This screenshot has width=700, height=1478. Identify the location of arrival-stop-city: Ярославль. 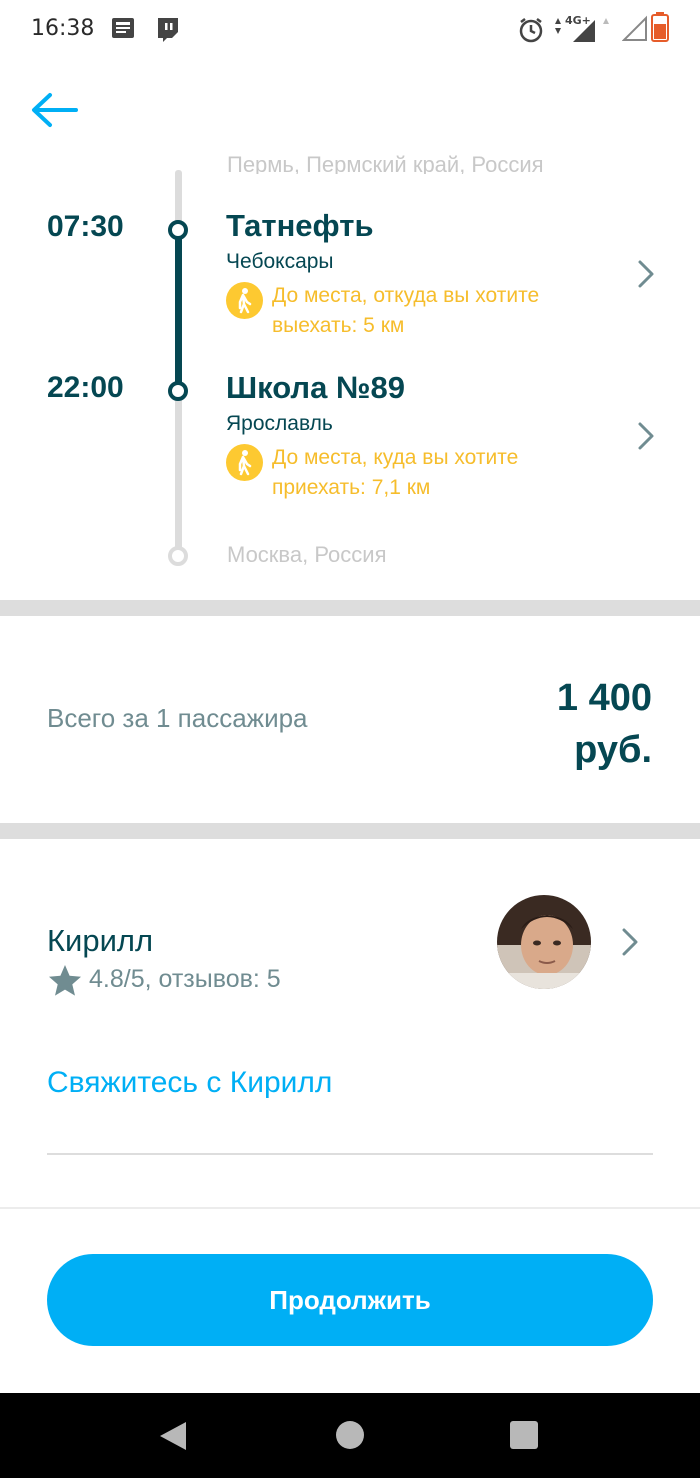
(279, 423).